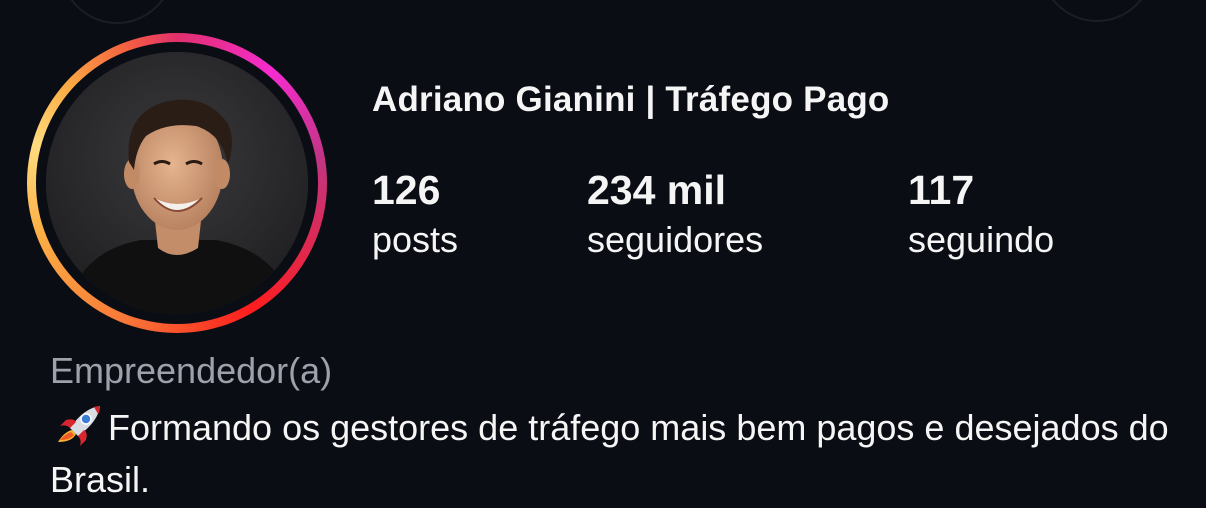  I want to click on avatar, so click(177, 183).